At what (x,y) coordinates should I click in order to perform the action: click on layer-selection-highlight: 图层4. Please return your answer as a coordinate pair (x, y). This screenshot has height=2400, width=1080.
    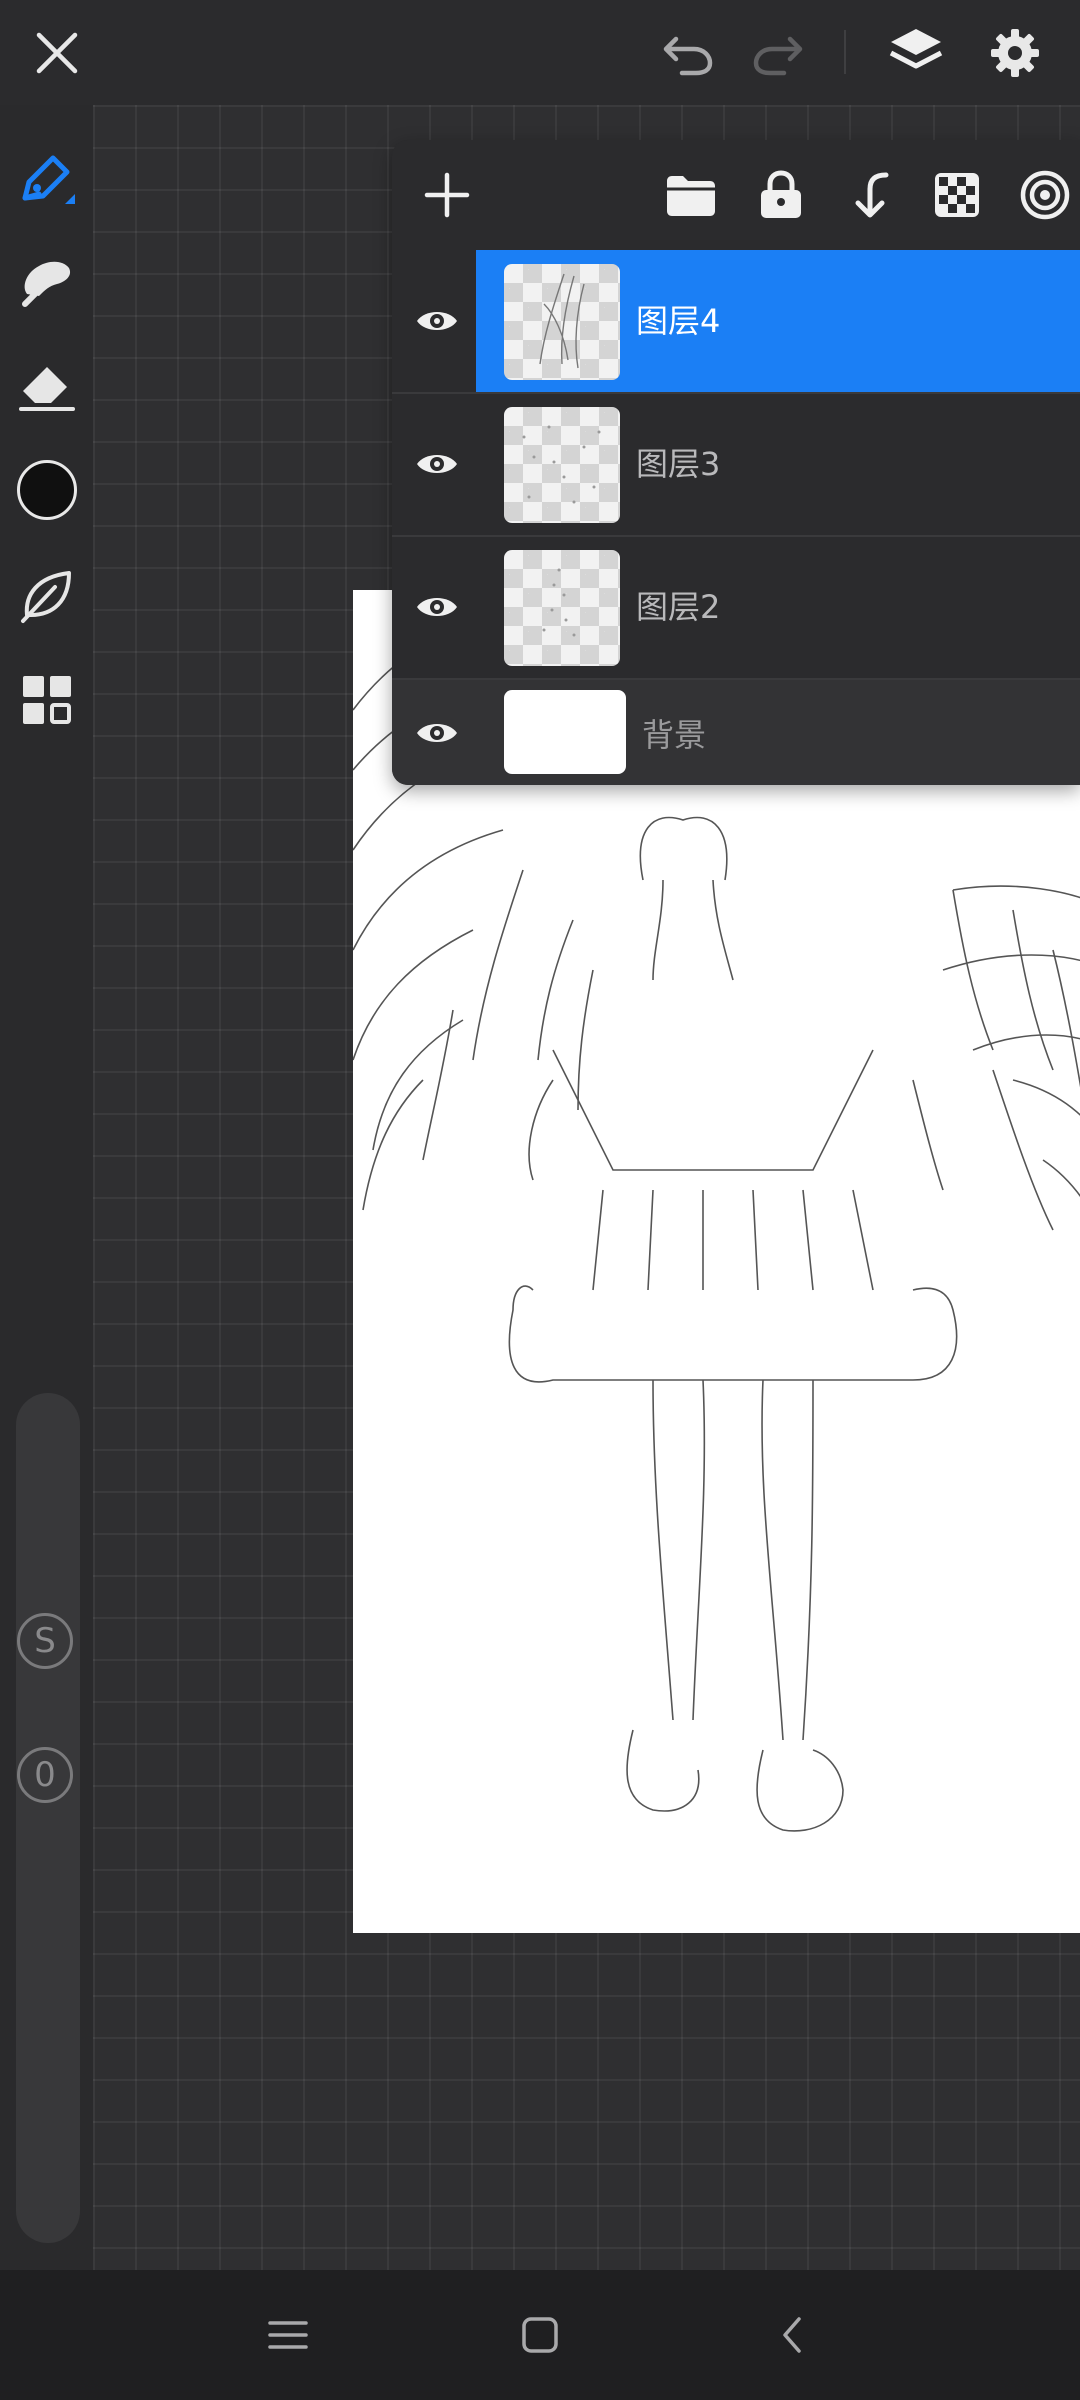
    Looking at the image, I should click on (778, 321).